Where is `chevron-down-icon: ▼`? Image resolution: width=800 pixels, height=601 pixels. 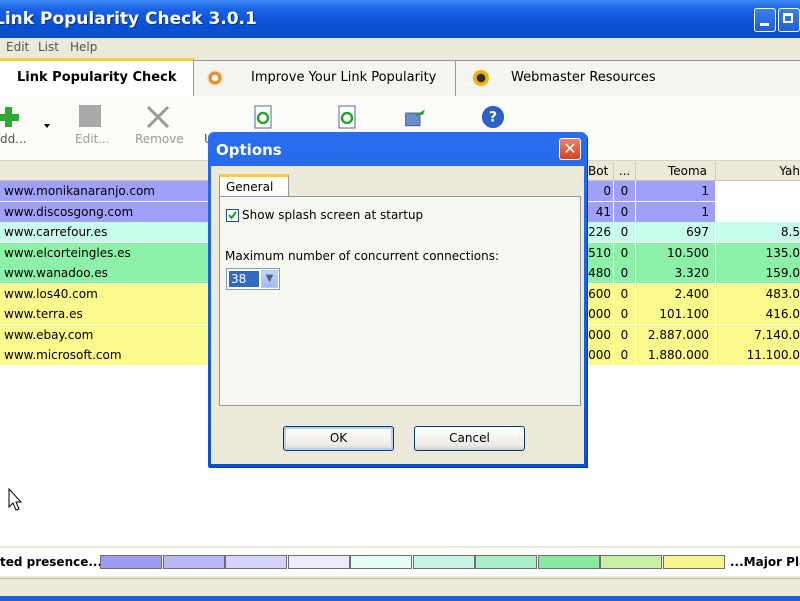 chevron-down-icon: ▼ is located at coordinates (269, 279).